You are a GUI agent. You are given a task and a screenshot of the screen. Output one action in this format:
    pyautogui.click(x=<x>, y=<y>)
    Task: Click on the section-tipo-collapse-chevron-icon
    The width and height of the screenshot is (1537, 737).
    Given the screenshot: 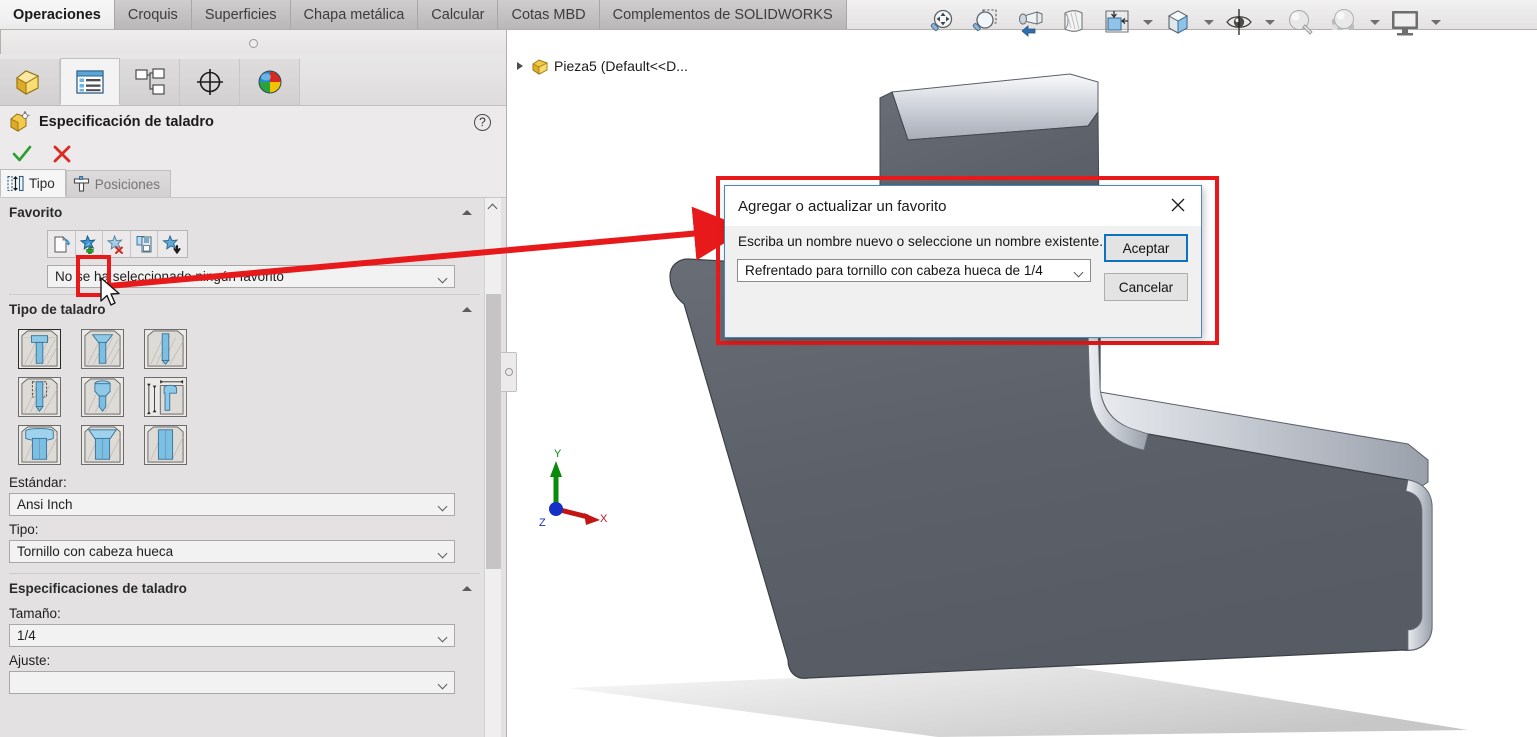 What is the action you would take?
    pyautogui.click(x=467, y=309)
    